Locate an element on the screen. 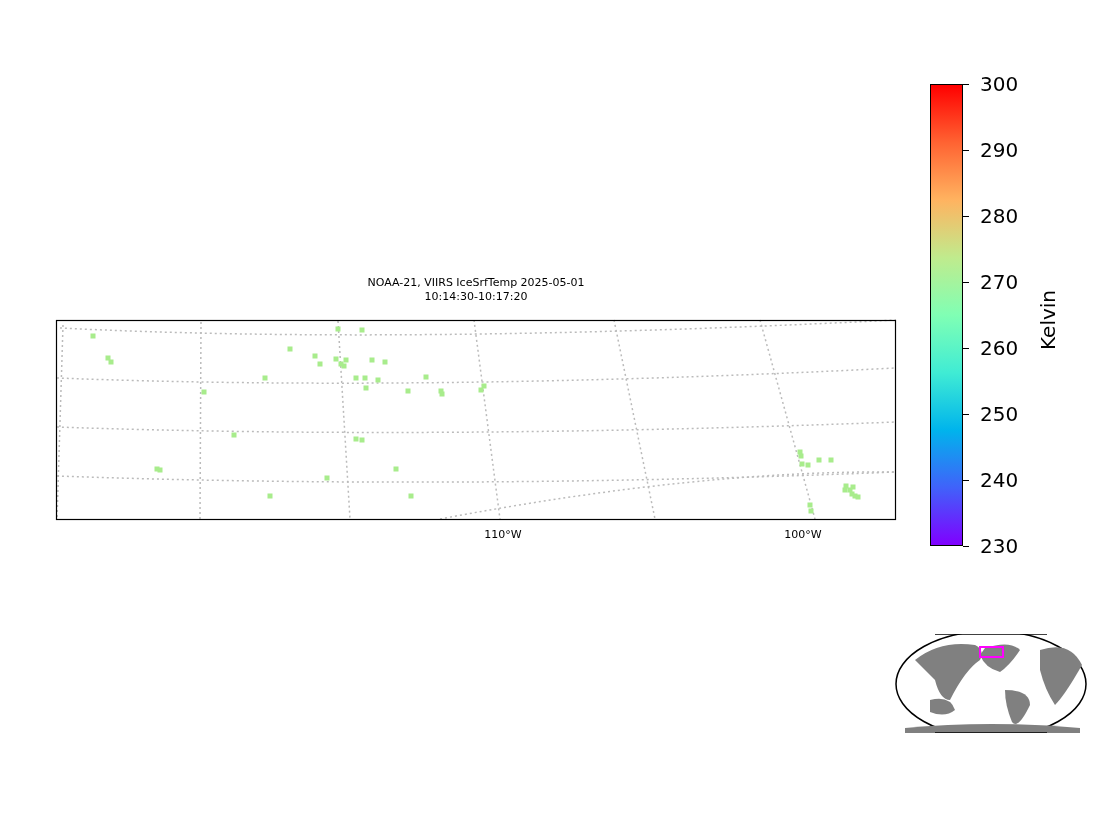 This screenshot has height=840, width=1120. colorbar-tick-label: 280 is located at coordinates (999, 216).